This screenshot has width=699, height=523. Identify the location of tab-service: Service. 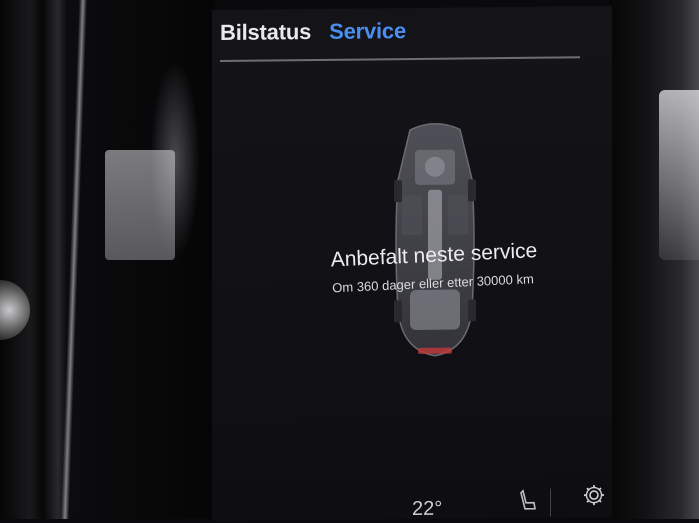
(367, 31).